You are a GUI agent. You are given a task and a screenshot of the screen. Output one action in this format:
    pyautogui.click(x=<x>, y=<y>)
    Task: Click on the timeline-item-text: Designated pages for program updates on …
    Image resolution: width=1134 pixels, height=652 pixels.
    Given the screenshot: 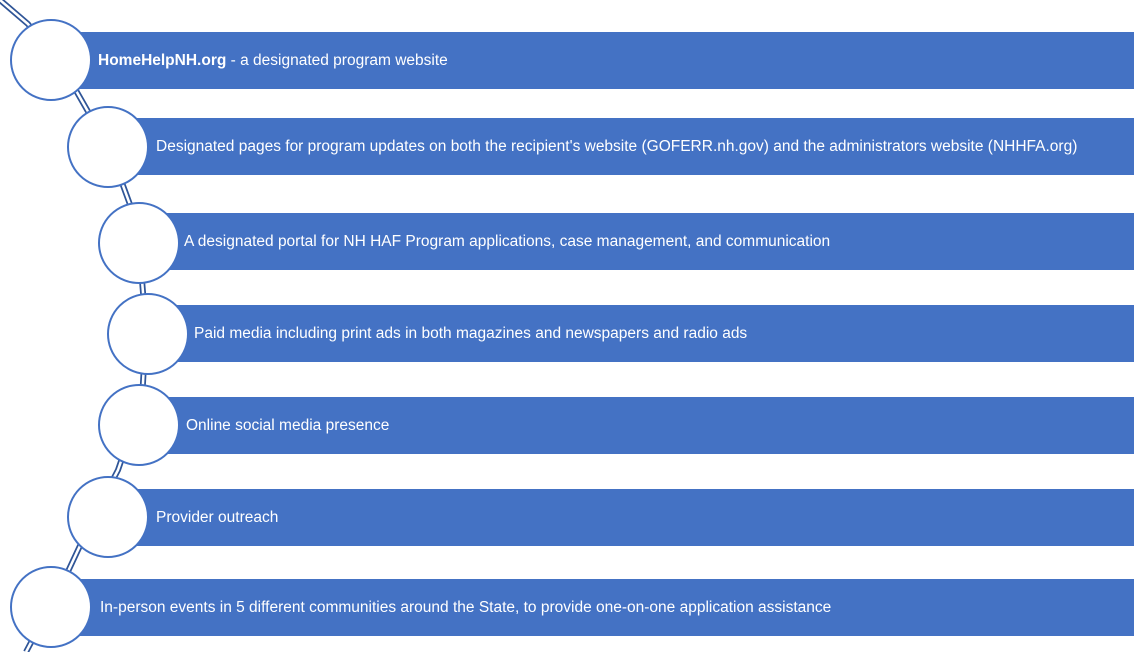 What is the action you would take?
    pyautogui.click(x=617, y=146)
    